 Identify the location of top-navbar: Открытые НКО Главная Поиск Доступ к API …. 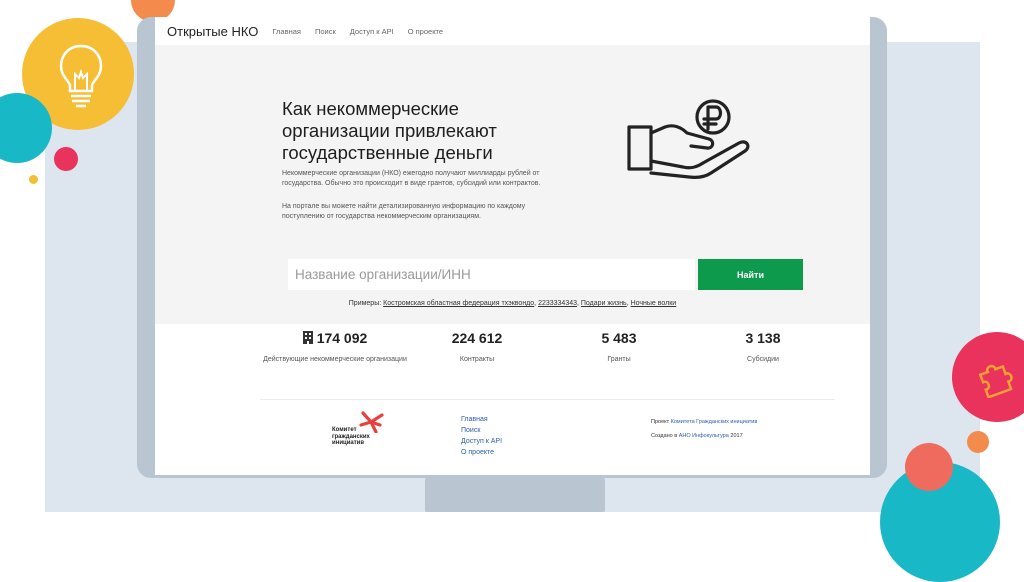
(512, 31).